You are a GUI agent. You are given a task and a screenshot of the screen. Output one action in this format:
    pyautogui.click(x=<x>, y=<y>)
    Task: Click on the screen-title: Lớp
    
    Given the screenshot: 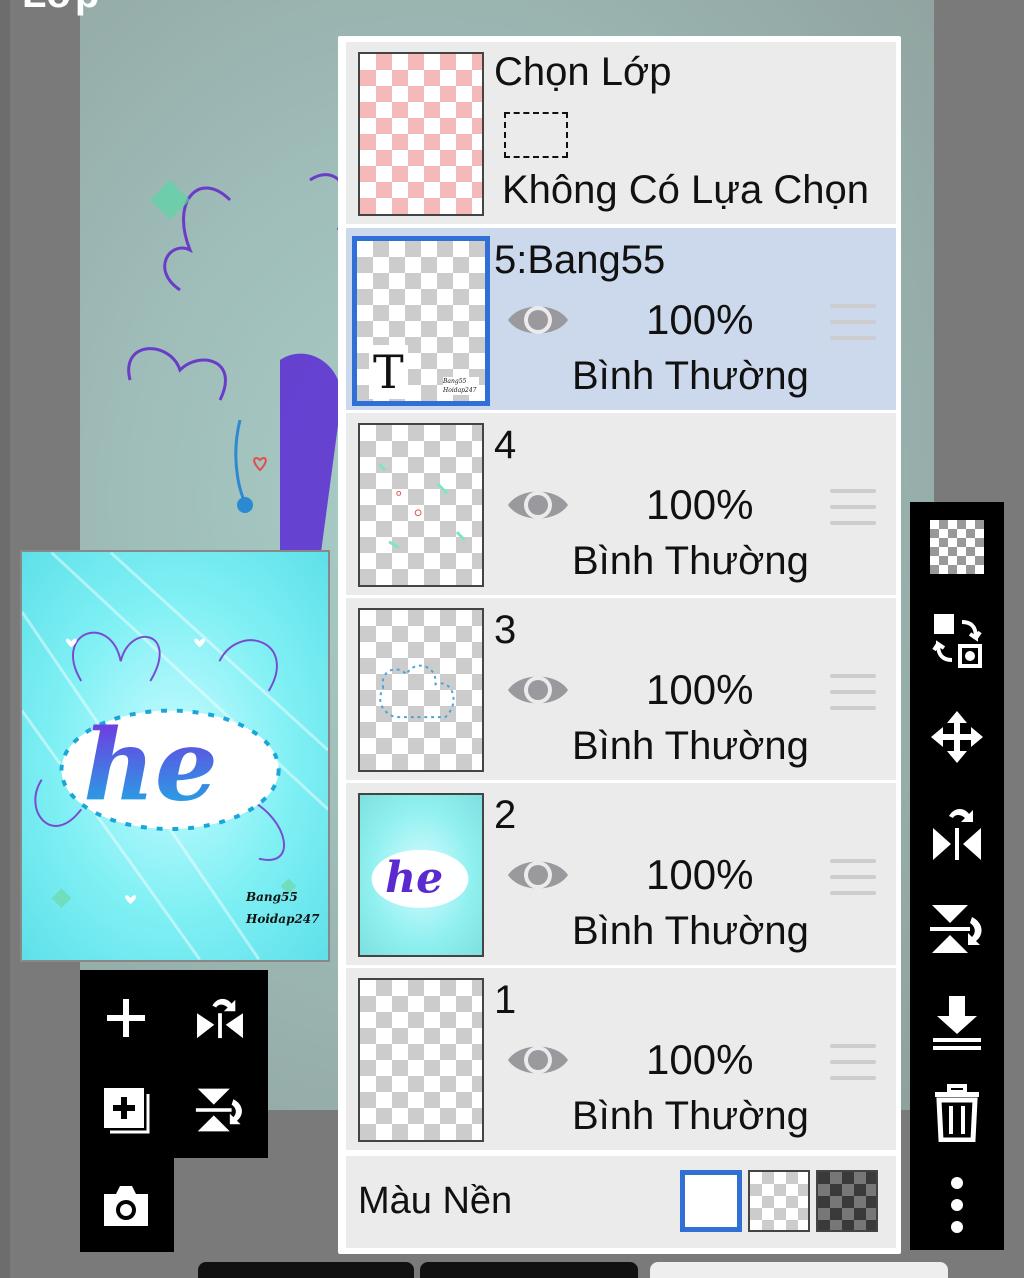 What is the action you would take?
    pyautogui.click(x=60, y=8)
    